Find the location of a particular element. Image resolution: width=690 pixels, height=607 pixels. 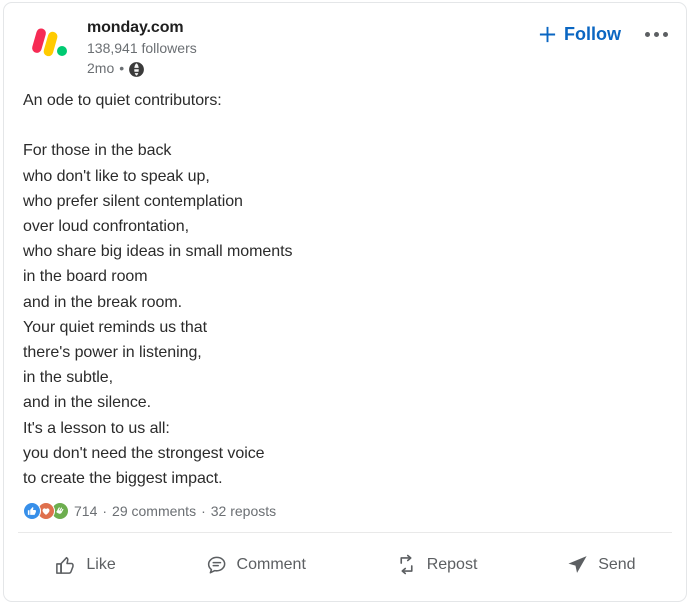

header-actions: Follow is located at coordinates (604, 31).